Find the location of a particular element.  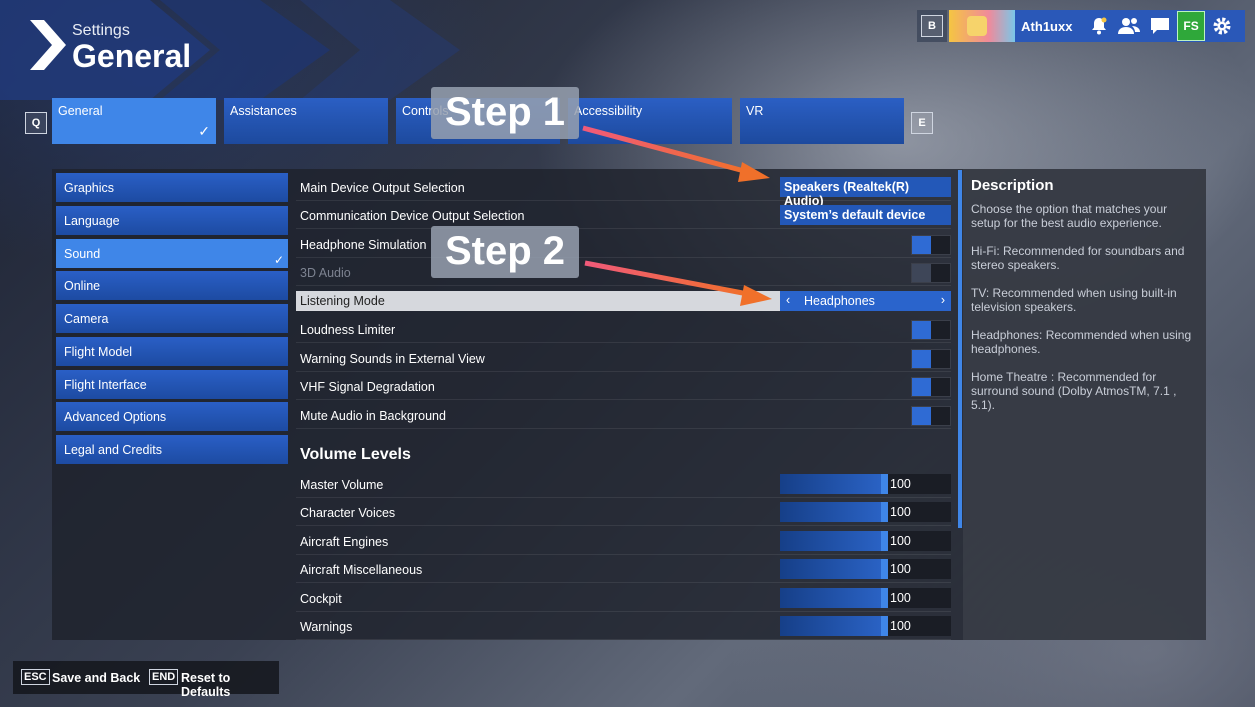

step1-arrow is located at coordinates (676, 153).